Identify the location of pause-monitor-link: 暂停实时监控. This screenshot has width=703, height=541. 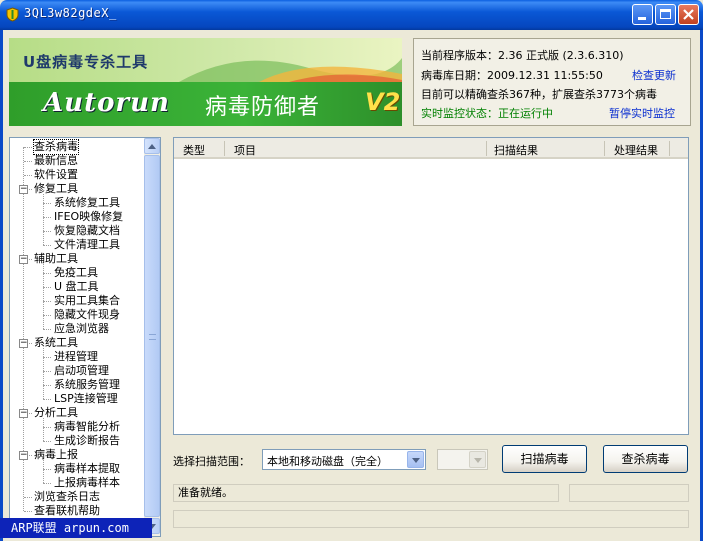
(642, 113).